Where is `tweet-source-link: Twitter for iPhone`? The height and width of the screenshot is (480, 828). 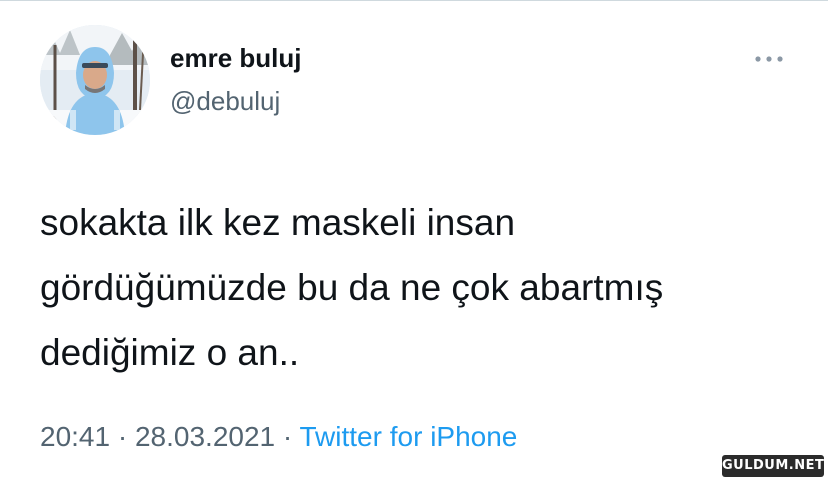 tweet-source-link: Twitter for iPhone is located at coordinates (409, 436).